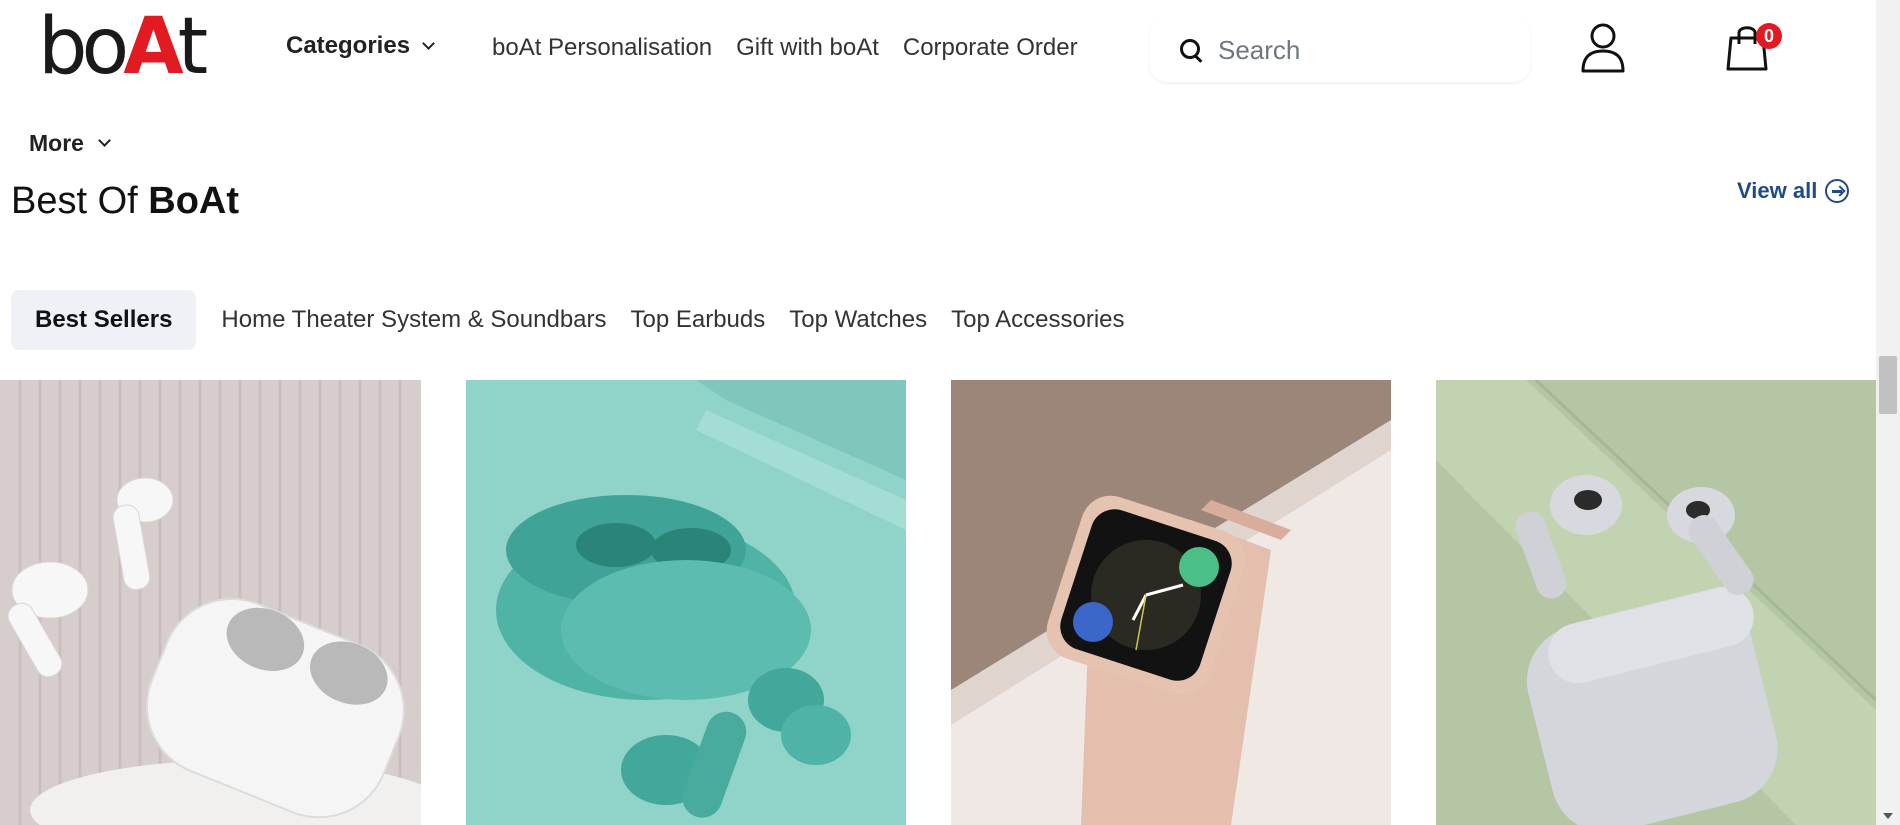 The width and height of the screenshot is (1900, 825). What do you see at coordinates (1037, 320) in the screenshot?
I see `tab-top-accessories: Top Accessories` at bounding box center [1037, 320].